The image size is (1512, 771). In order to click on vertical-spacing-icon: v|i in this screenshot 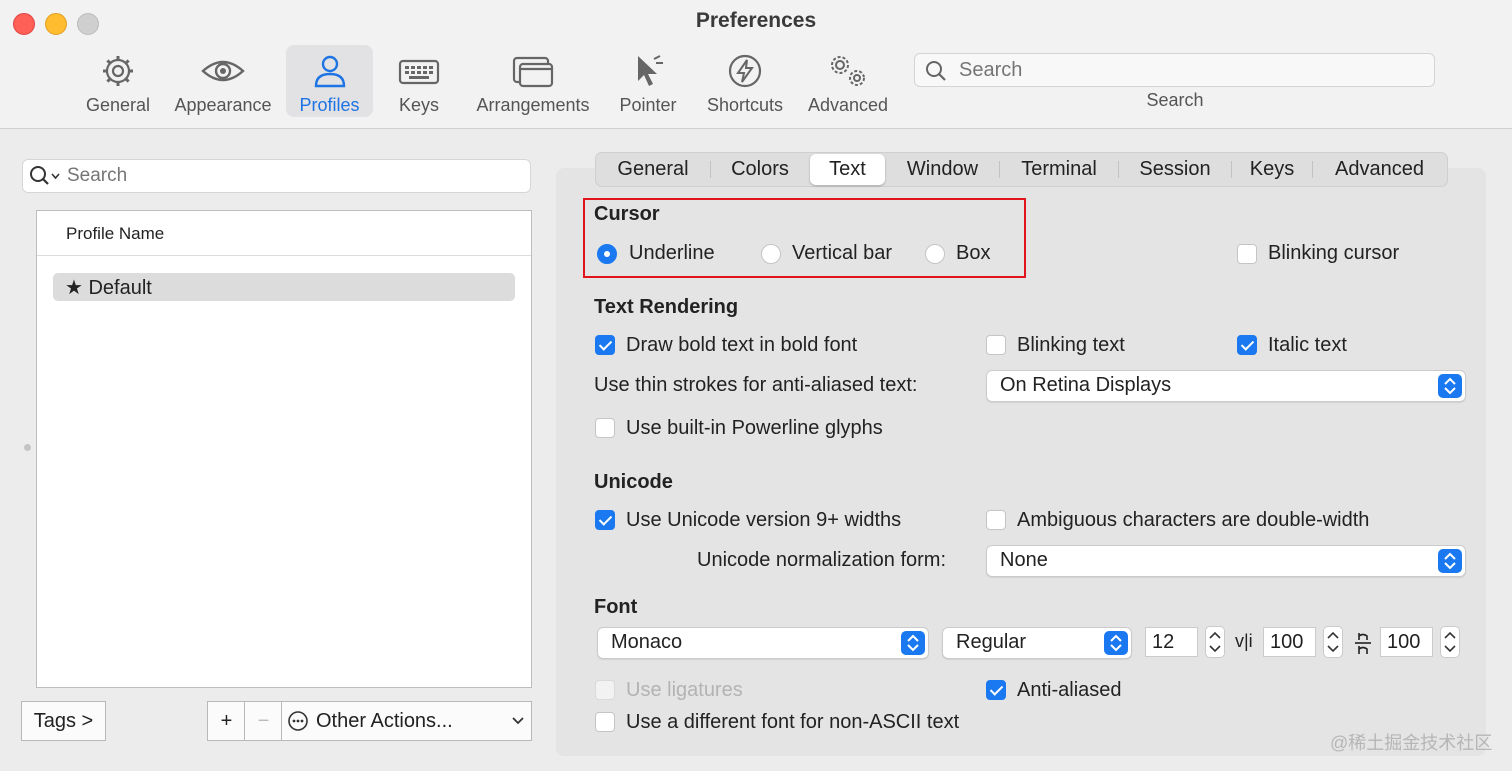, I will do `click(1244, 641)`.